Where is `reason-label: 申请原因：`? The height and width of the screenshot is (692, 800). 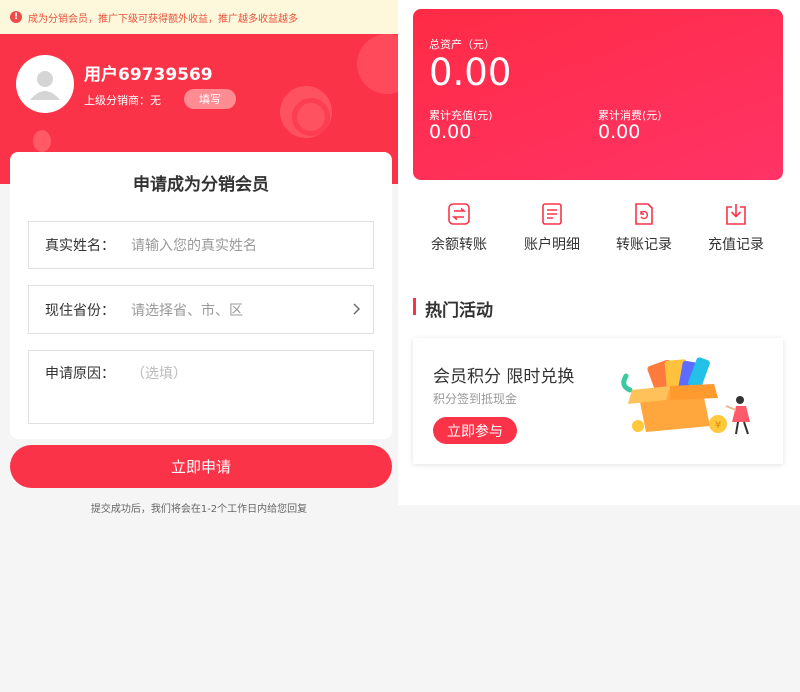 reason-label: 申请原因： is located at coordinates (80, 374).